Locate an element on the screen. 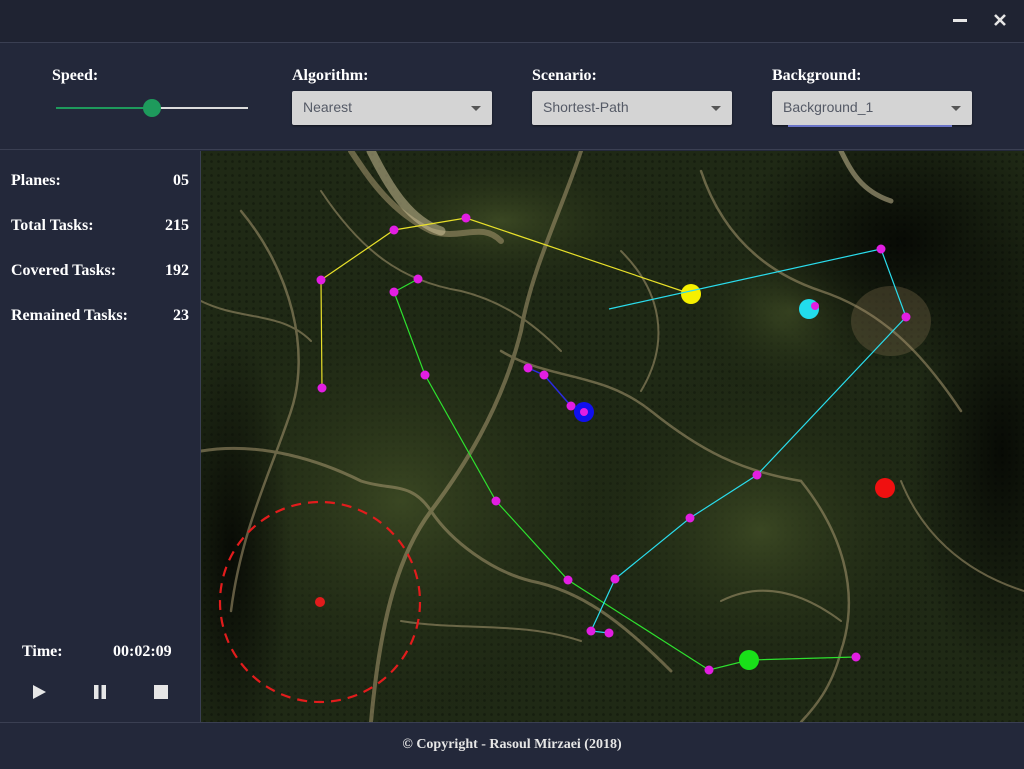 The width and height of the screenshot is (1024, 769). remained-tasks-label: Remained Tasks: is located at coordinates (69, 315).